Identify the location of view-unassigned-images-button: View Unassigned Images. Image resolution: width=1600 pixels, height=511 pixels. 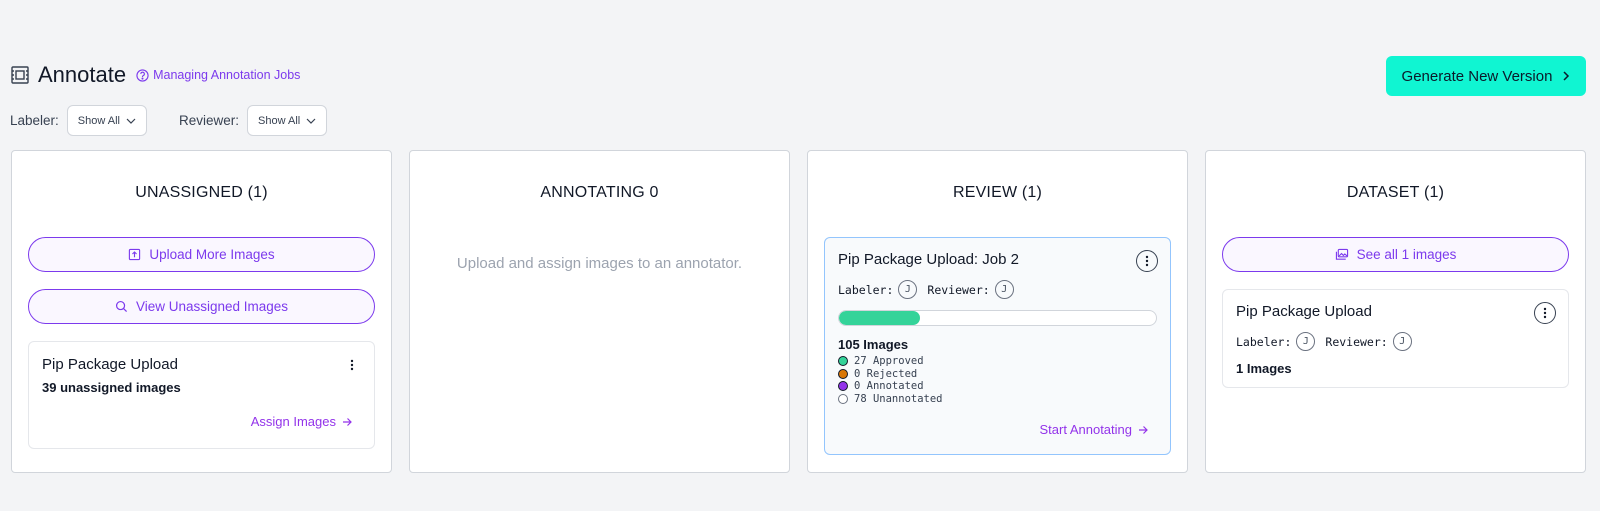
(201, 306).